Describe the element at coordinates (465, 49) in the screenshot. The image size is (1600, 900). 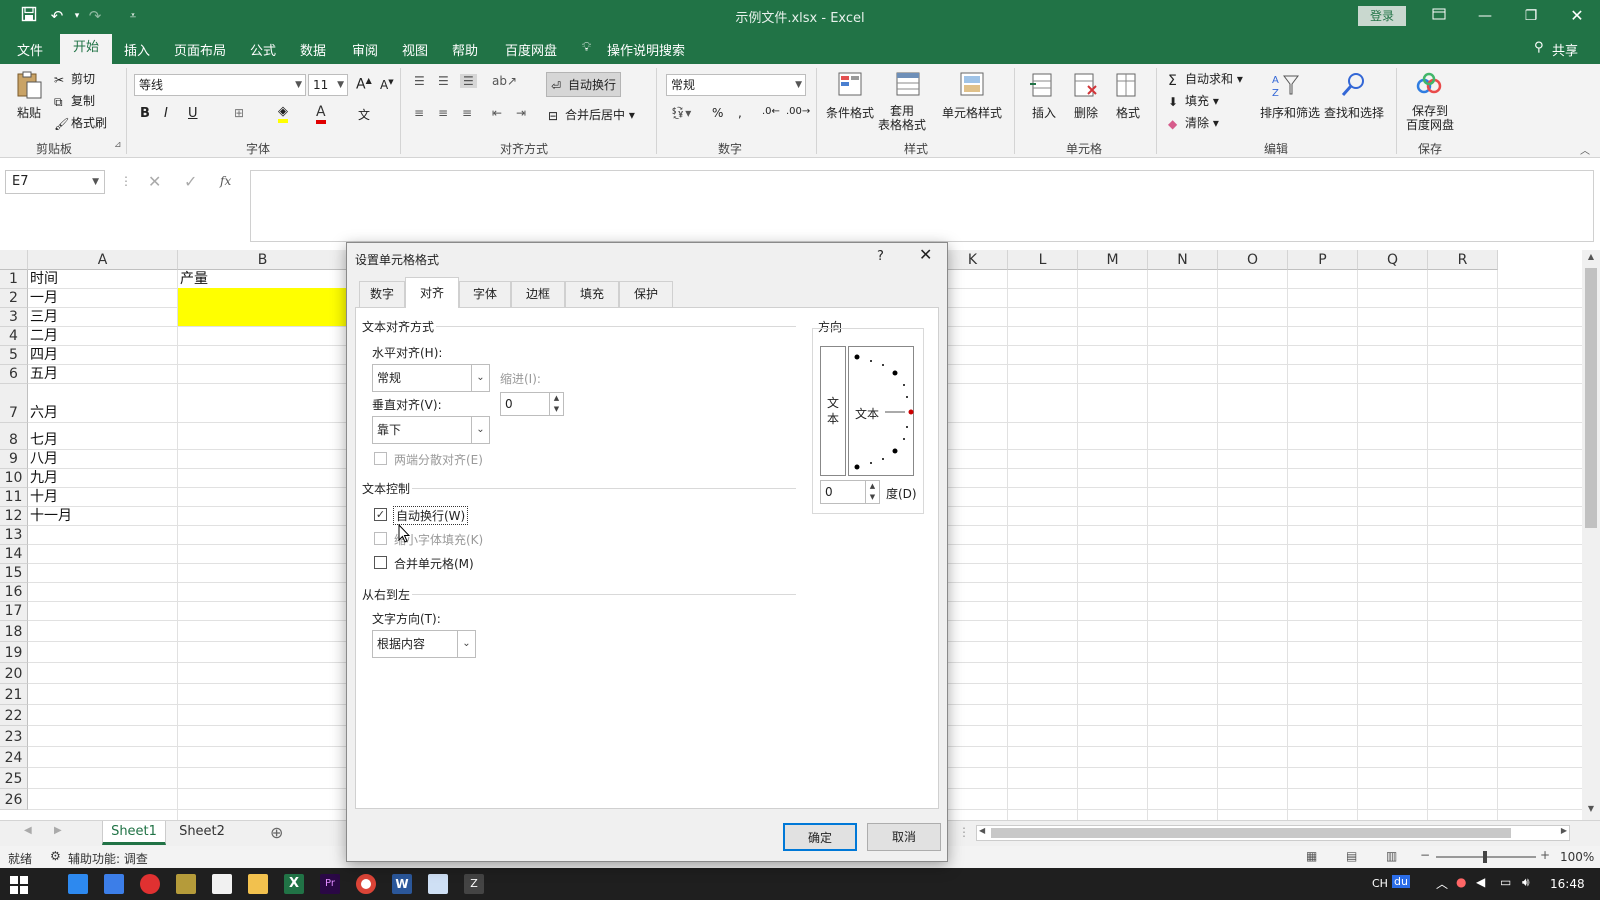
I see `tab-help: 帮助` at that location.